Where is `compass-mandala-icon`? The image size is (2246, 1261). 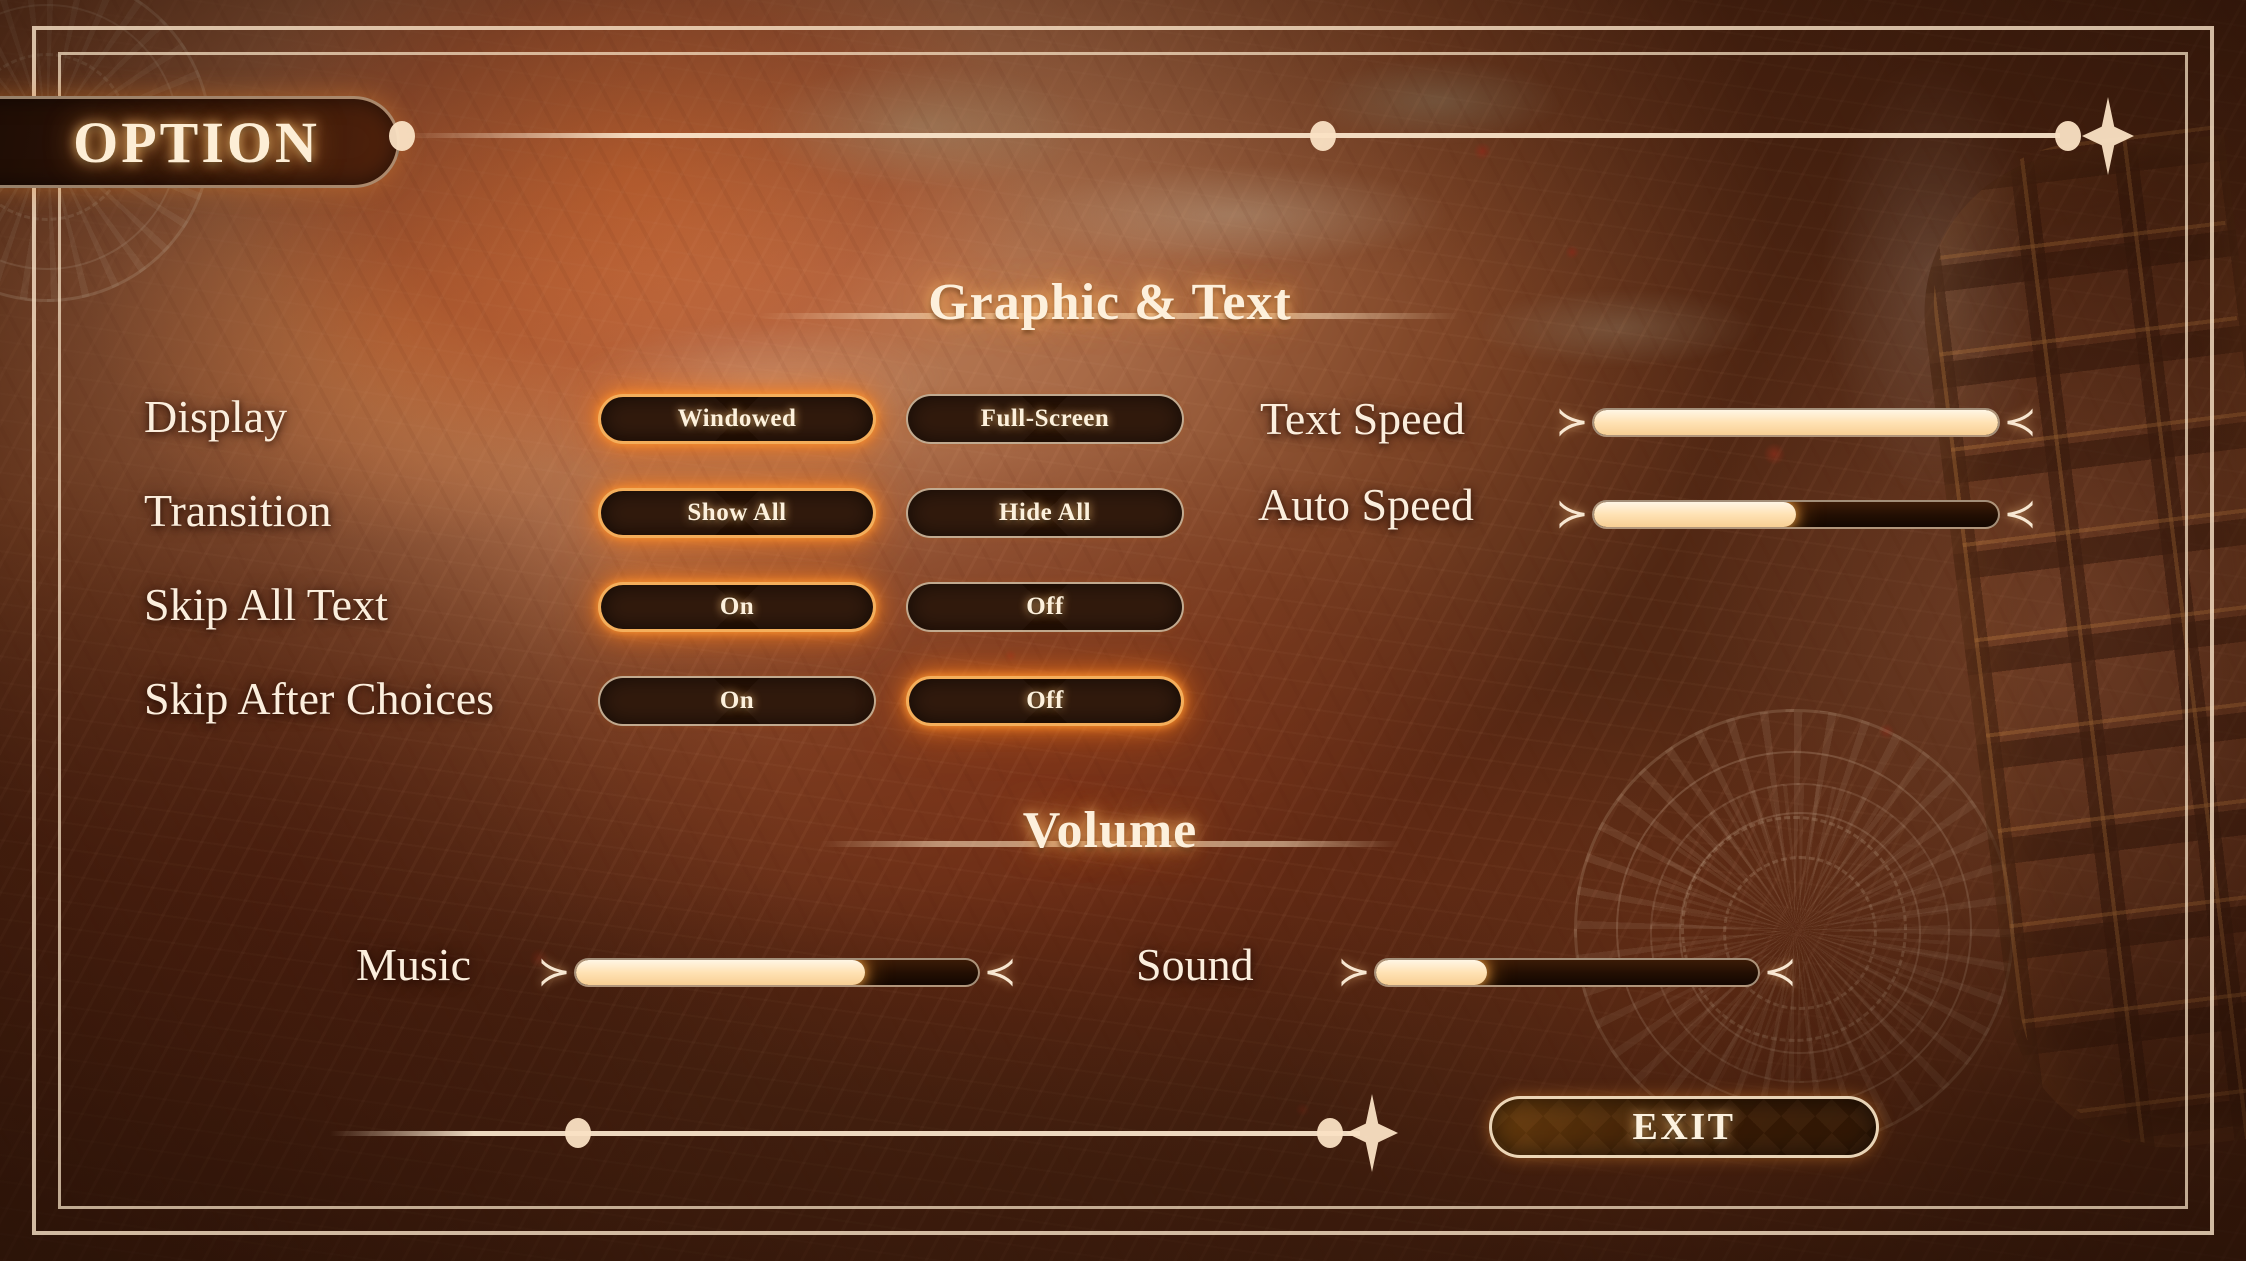
compass-mandala-icon is located at coordinates (1794, 929).